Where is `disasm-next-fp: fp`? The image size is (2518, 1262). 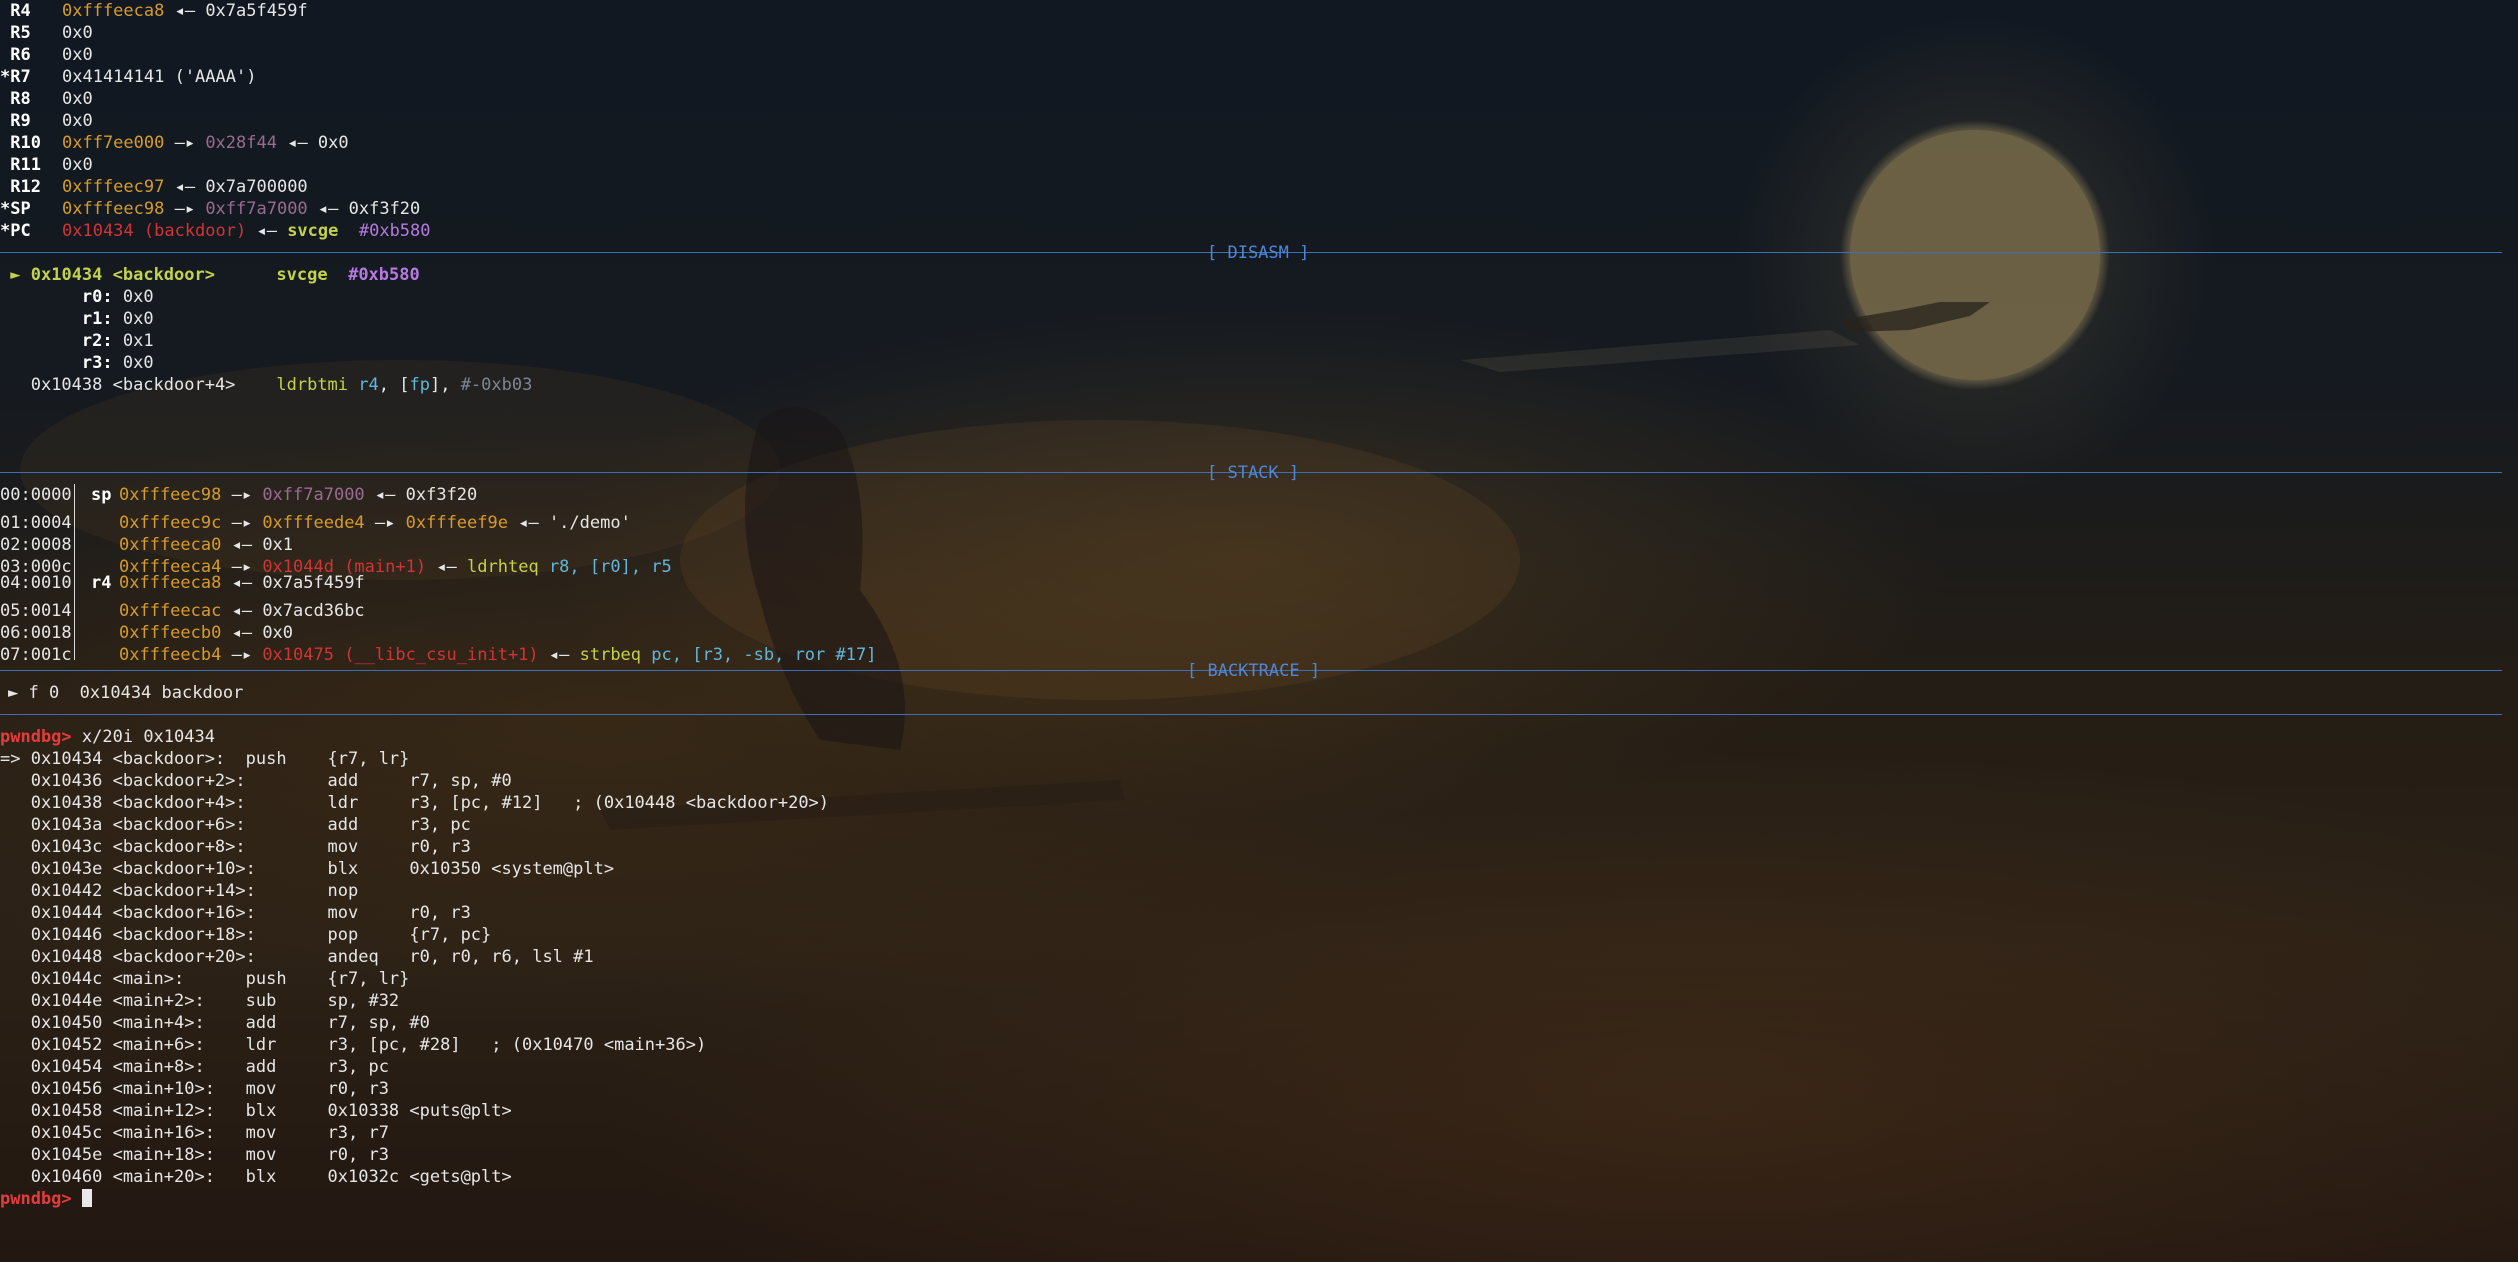 disasm-next-fp: fp is located at coordinates (419, 385).